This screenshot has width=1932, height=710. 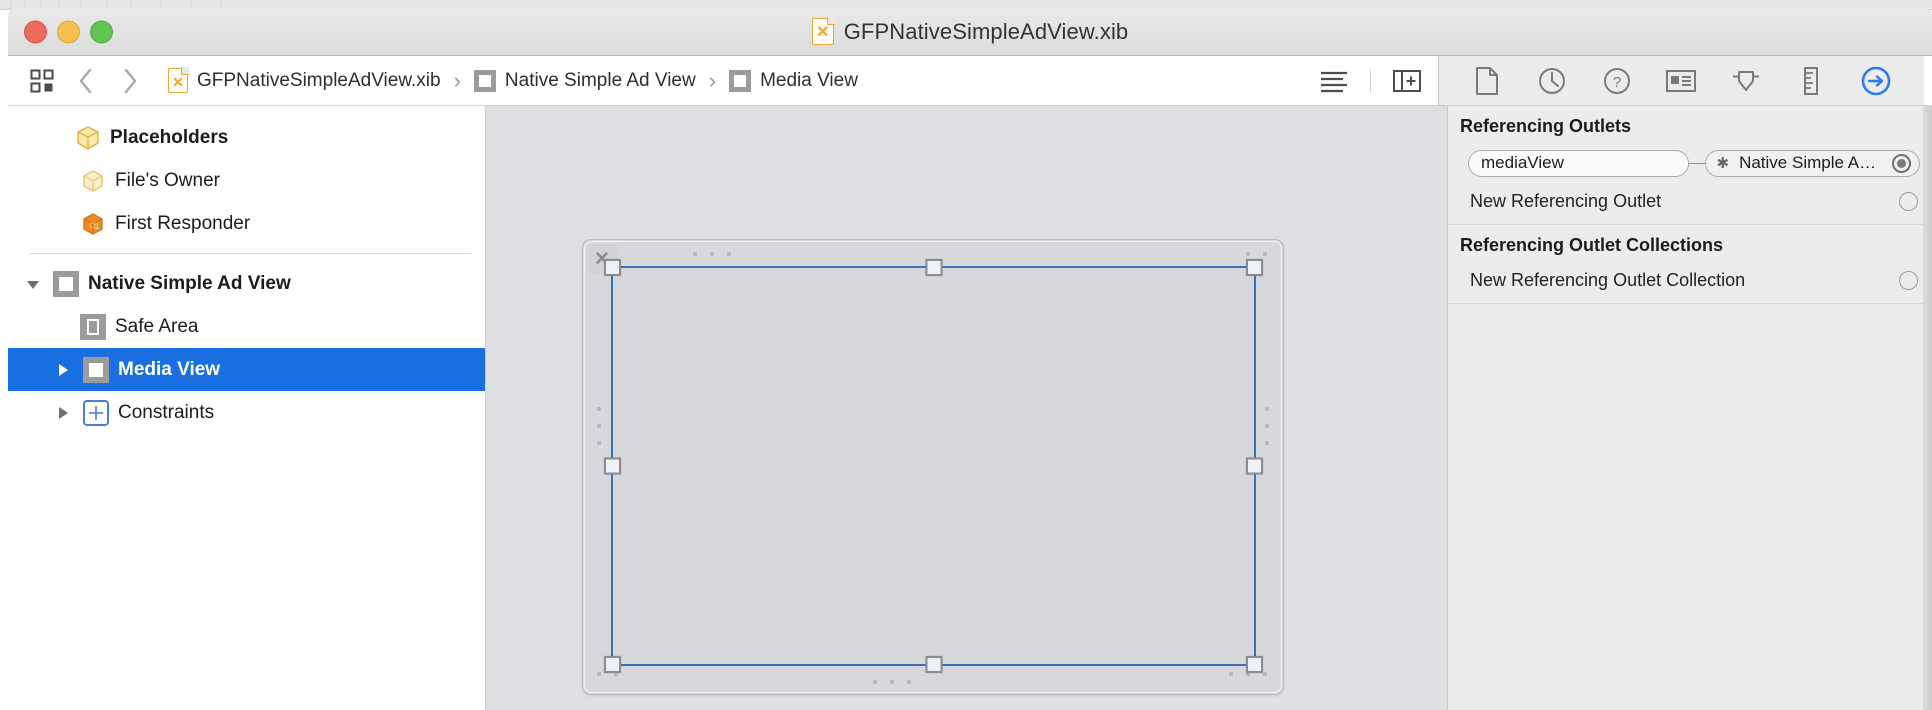 What do you see at coordinates (96, 369) in the screenshot?
I see `view-square-filled-icon` at bounding box center [96, 369].